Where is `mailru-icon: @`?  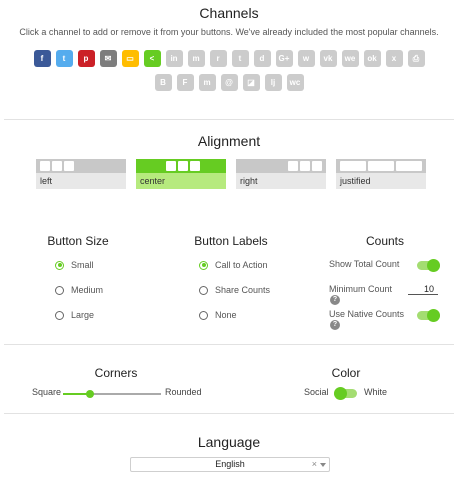 mailru-icon: @ is located at coordinates (229, 82).